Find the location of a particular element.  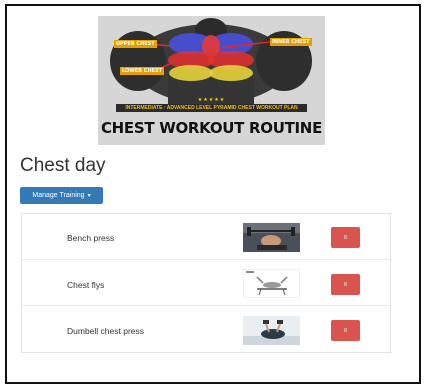

lower-chest-label: LOWER CHEST is located at coordinates (142, 71).